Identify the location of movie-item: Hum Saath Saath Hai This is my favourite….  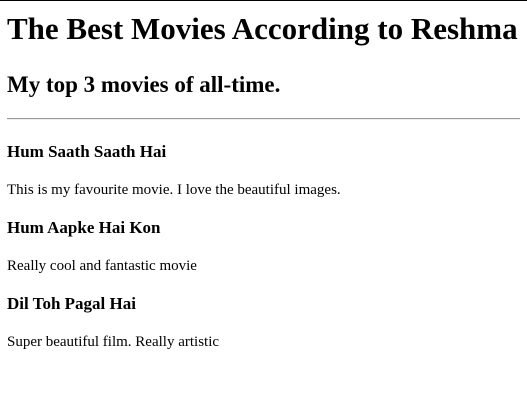
(263, 170).